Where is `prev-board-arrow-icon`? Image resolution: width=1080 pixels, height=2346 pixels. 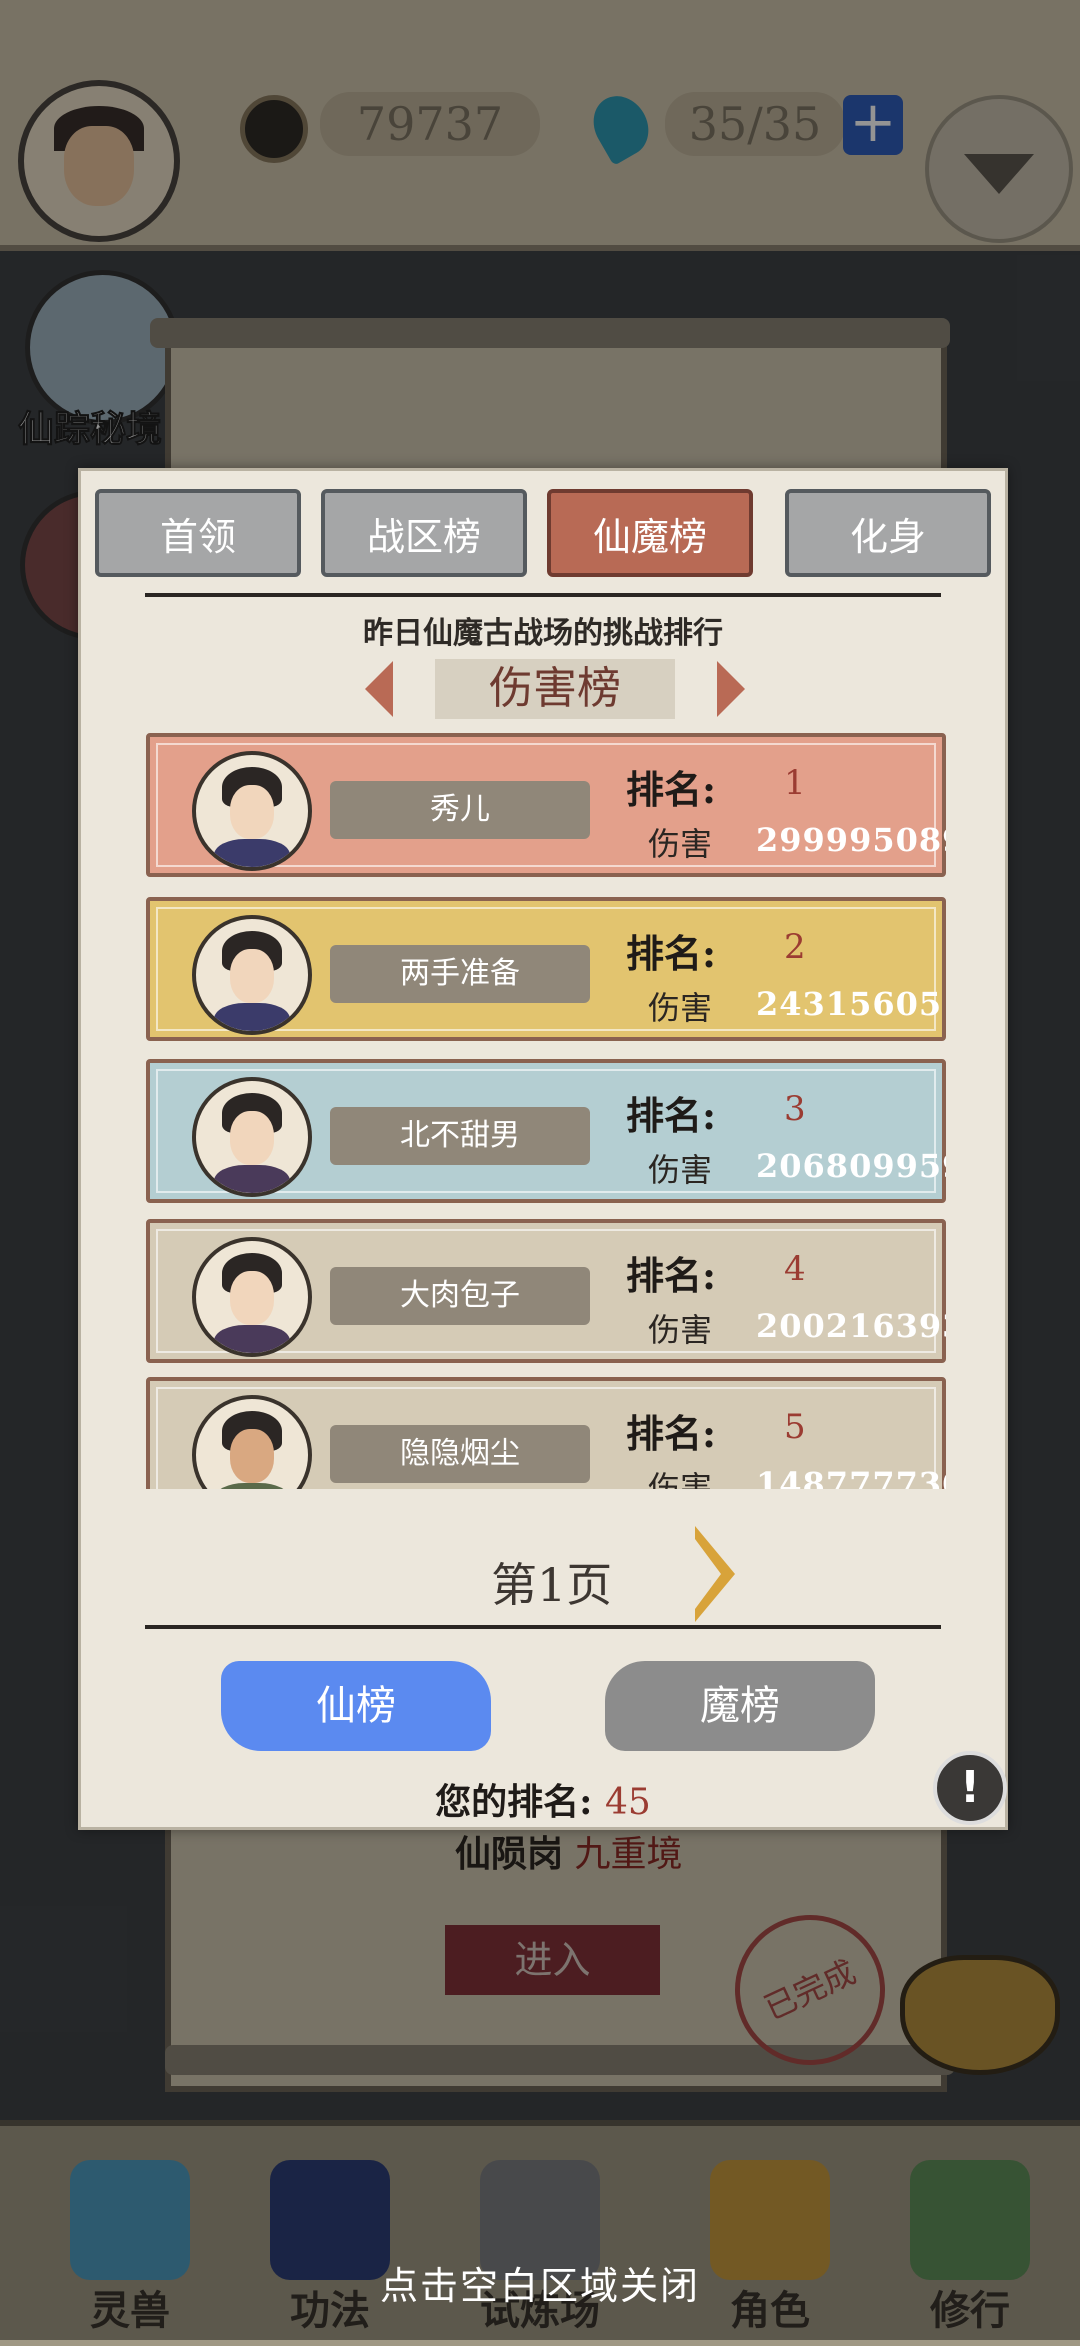
prev-board-arrow-icon is located at coordinates (379, 689).